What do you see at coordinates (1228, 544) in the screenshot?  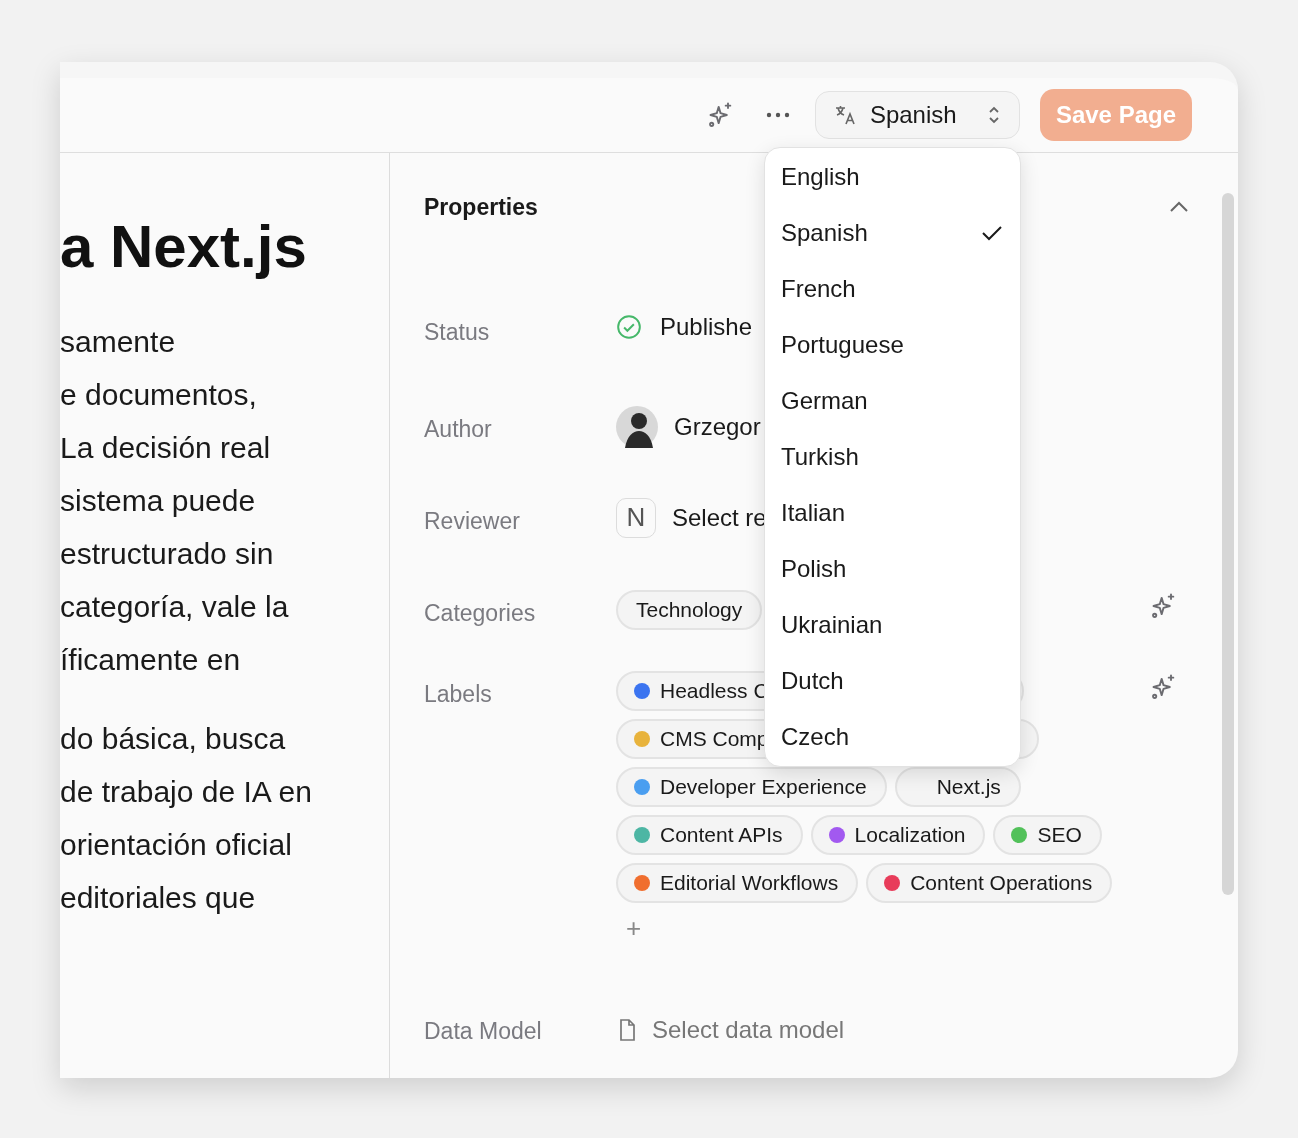 I see `scrollbar` at bounding box center [1228, 544].